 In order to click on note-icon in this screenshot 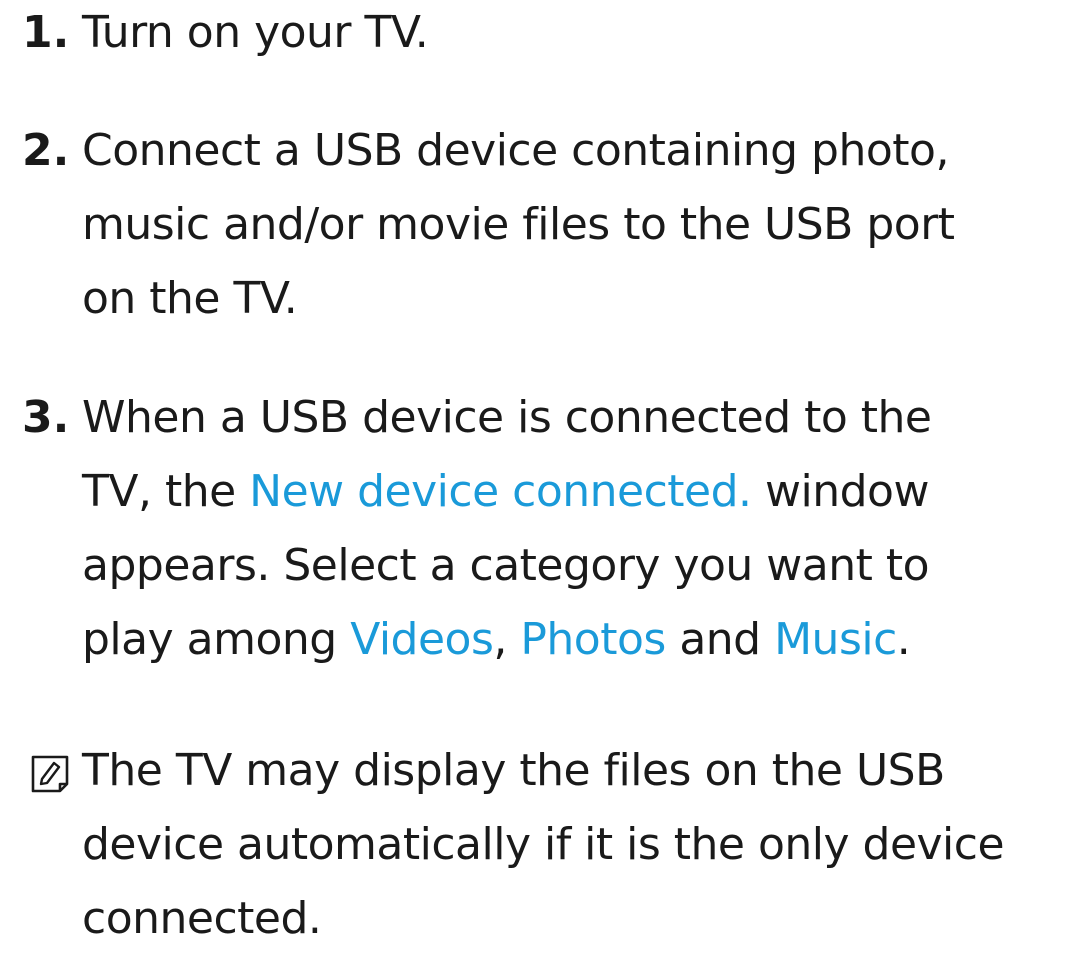, I will do `click(50, 774)`.